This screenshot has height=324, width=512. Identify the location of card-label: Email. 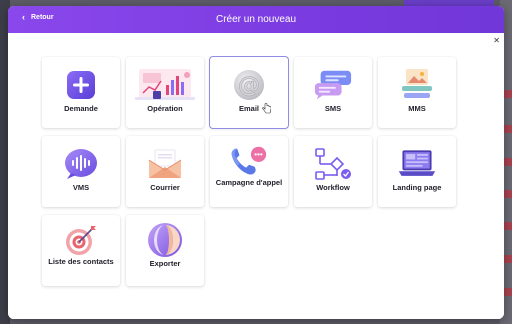
(248, 108).